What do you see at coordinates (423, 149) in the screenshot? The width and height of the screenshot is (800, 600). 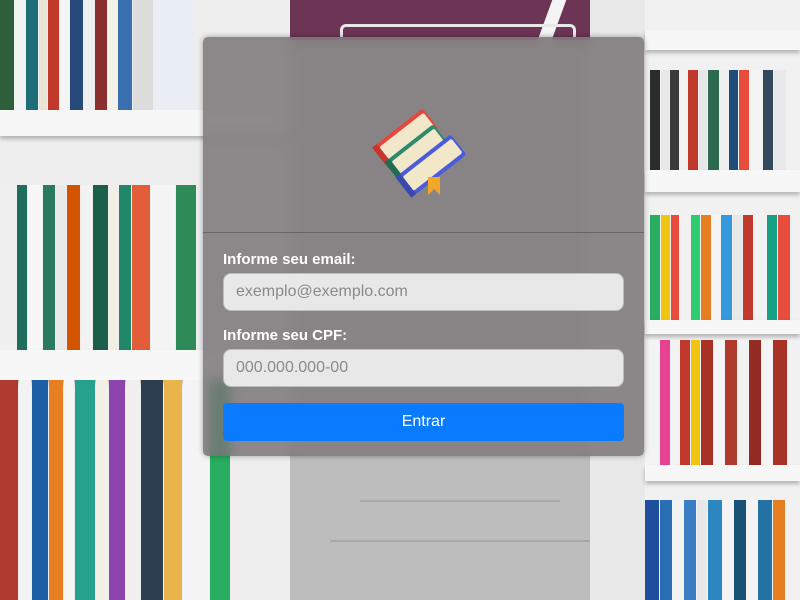 I see `books-icon` at bounding box center [423, 149].